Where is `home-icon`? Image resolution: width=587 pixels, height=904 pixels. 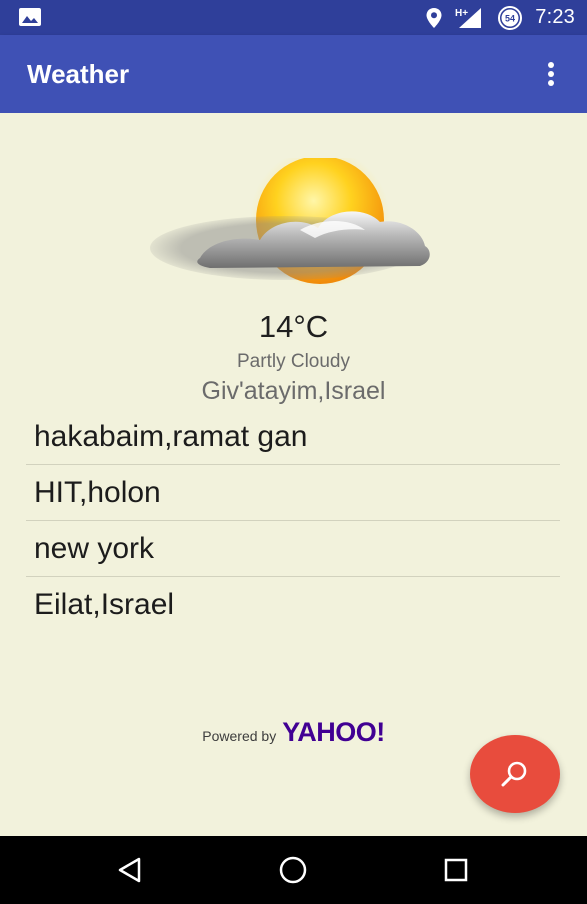
home-icon is located at coordinates (293, 870).